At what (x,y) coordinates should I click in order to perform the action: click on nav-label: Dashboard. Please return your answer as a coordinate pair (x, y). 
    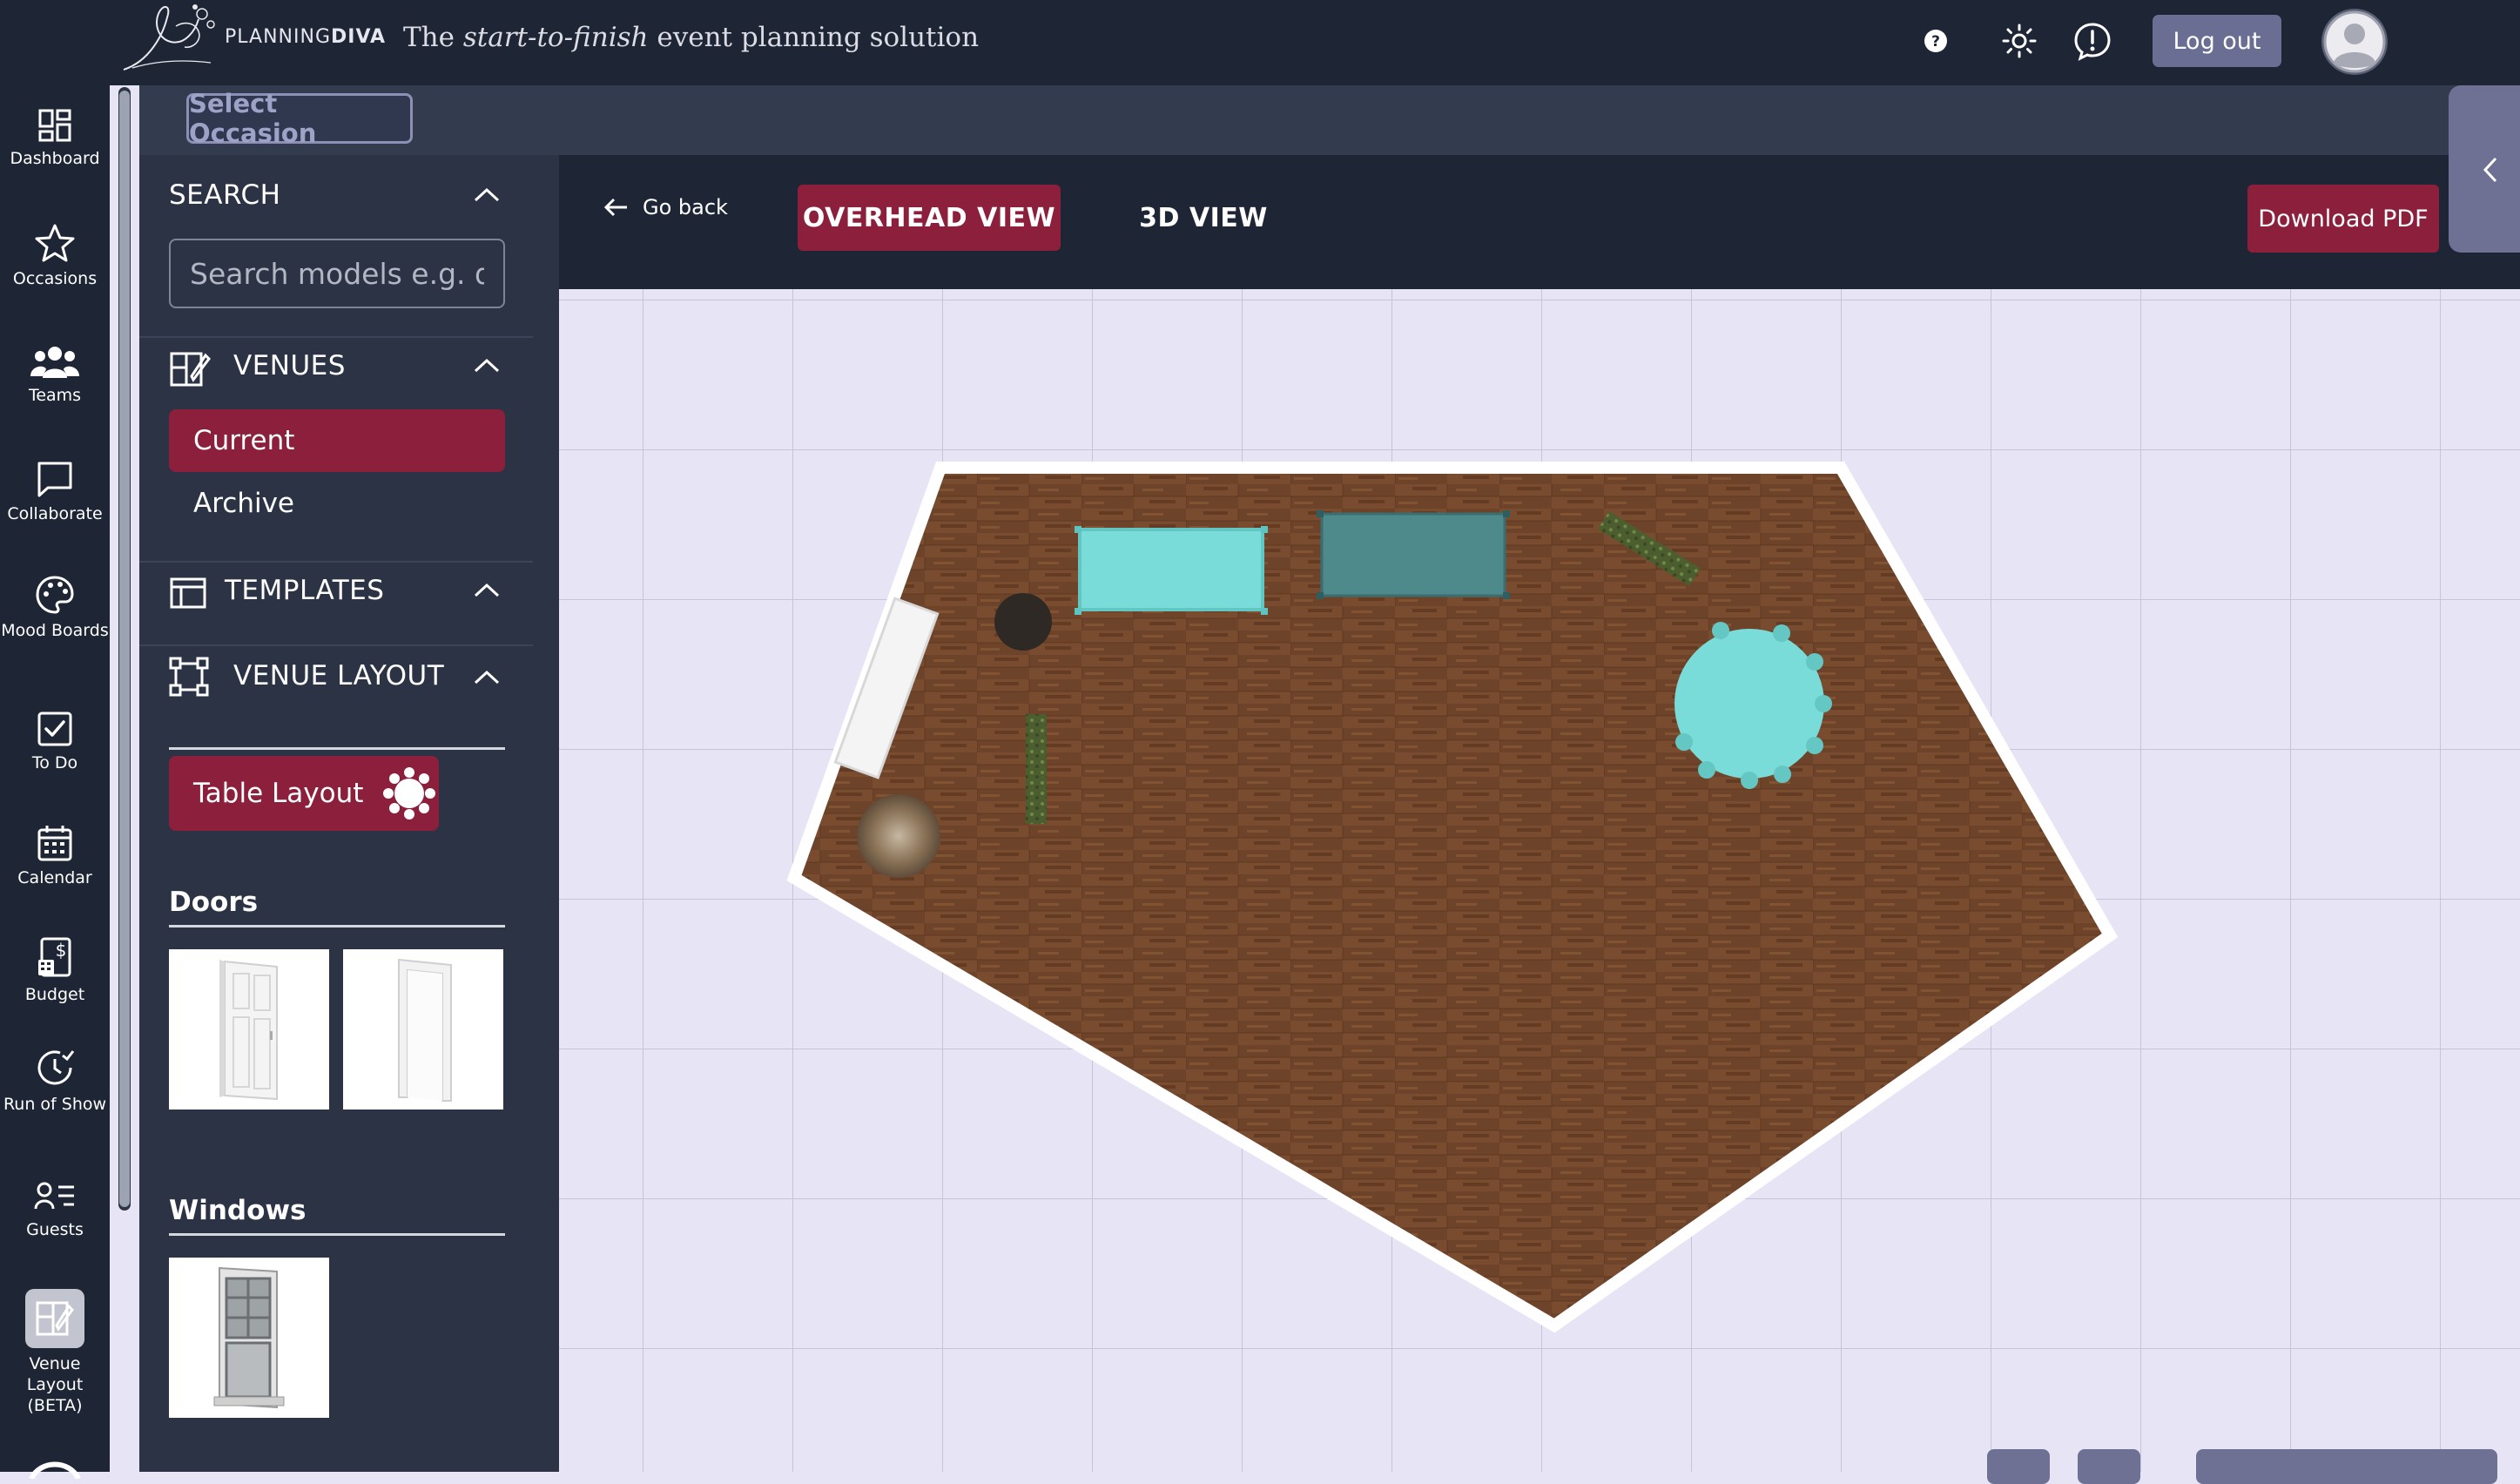
    Looking at the image, I should click on (55, 158).